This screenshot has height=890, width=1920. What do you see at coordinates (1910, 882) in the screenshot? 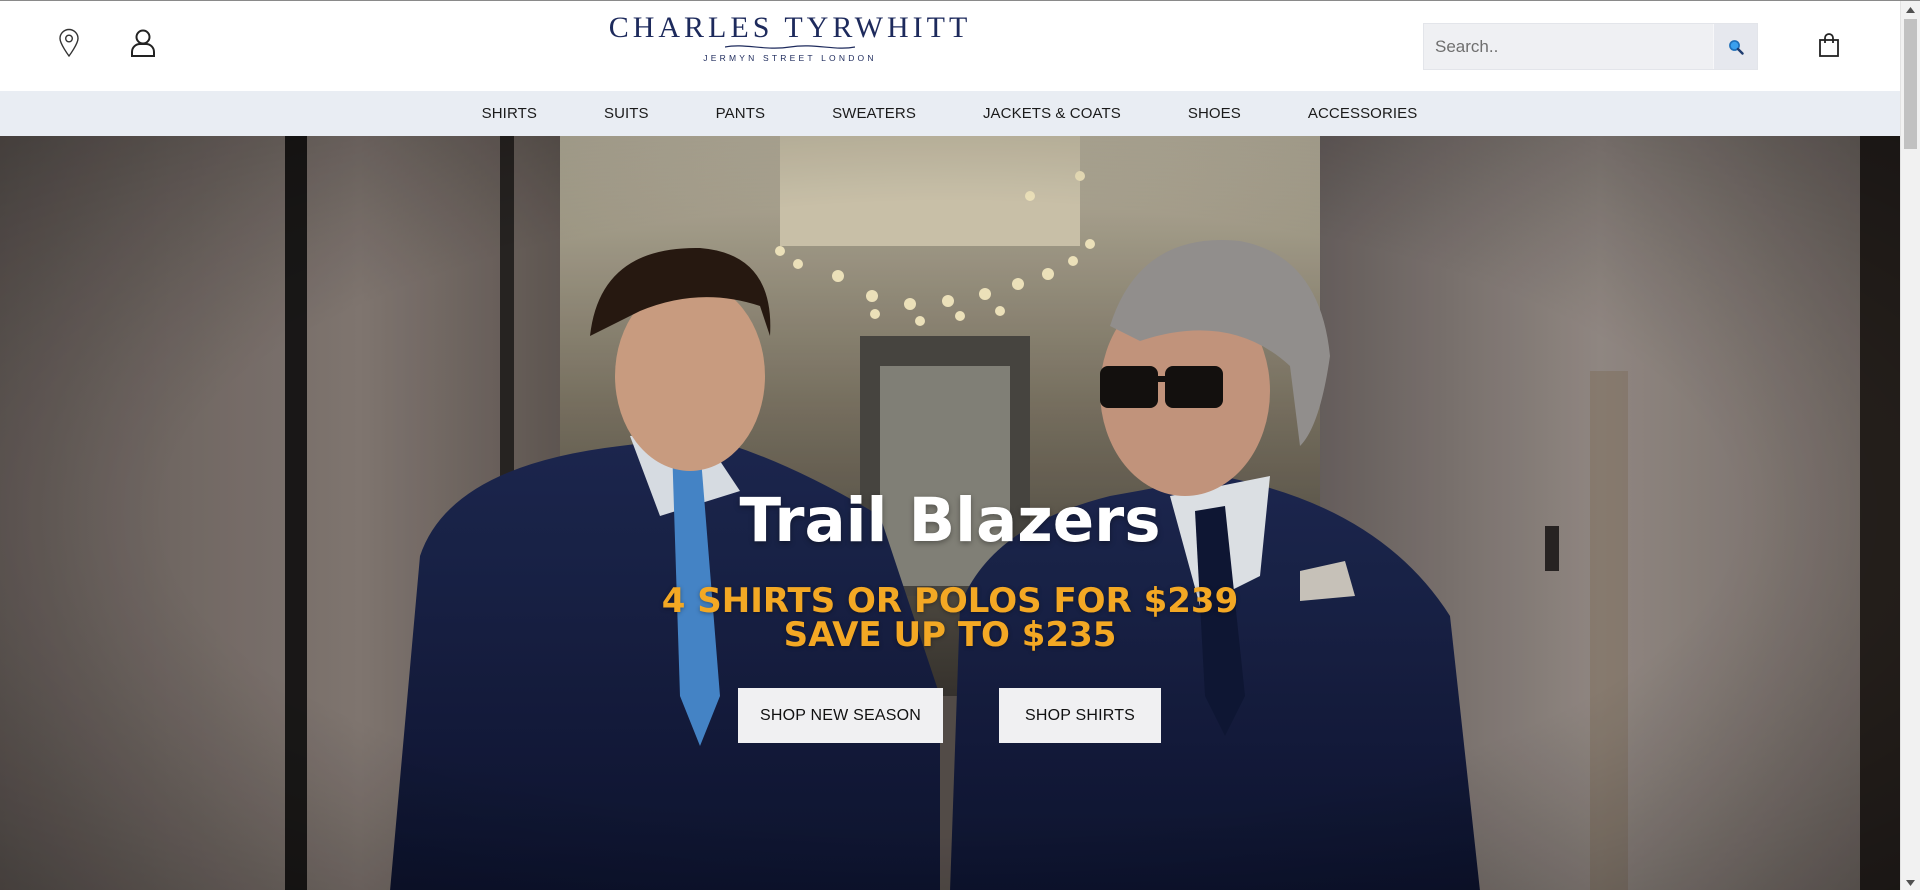
I see `scroll-down-arrow-icon` at bounding box center [1910, 882].